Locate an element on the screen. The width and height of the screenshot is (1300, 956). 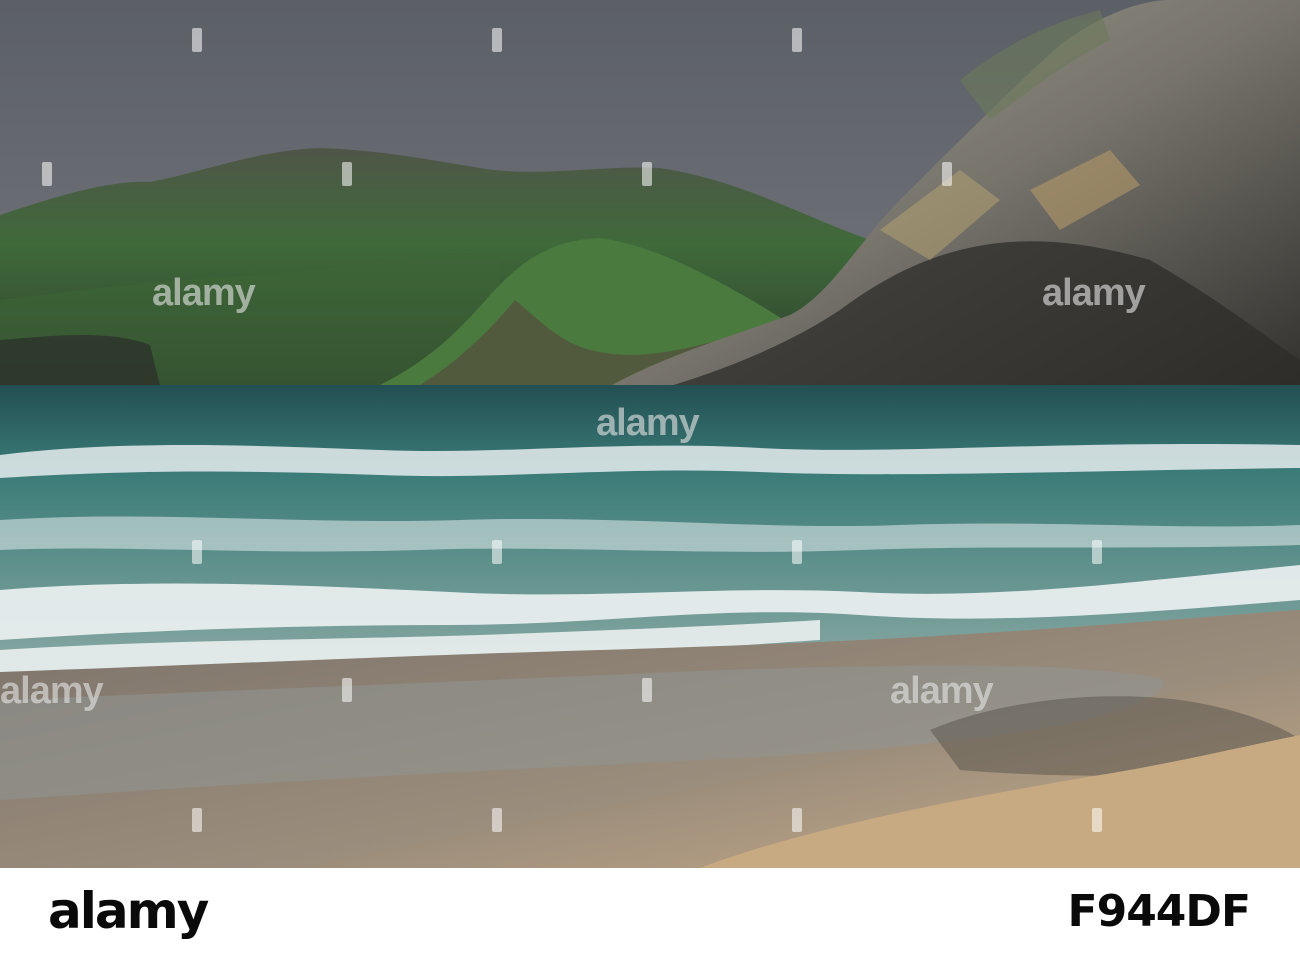
stock-footer-bar: alamy F944DF is located at coordinates (650, 912).